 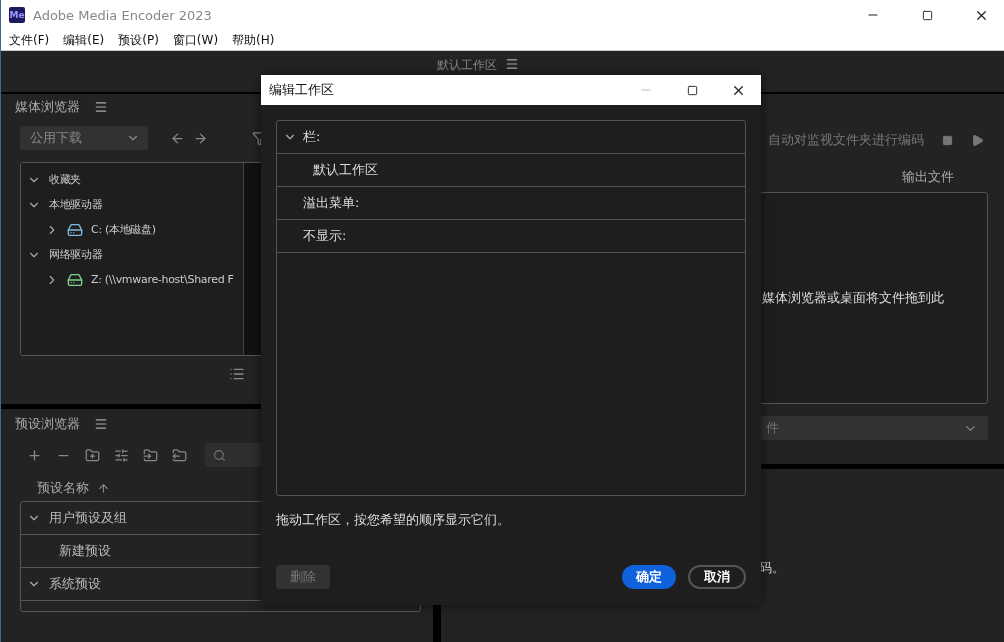 What do you see at coordinates (150, 455) in the screenshot?
I see `import-icon` at bounding box center [150, 455].